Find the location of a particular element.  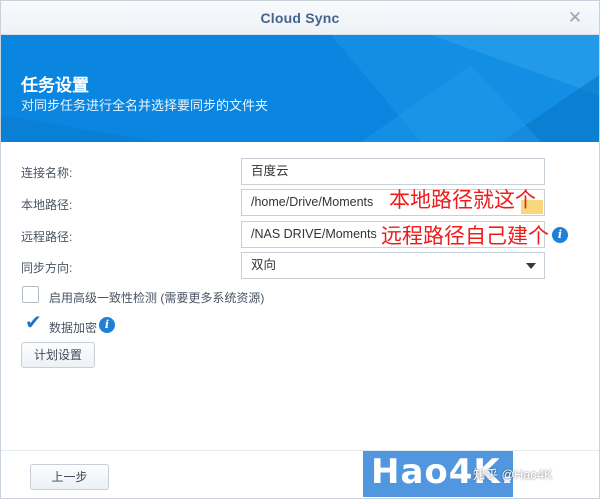

watermark-zhihu: 知乎 @Hao4K is located at coordinates (513, 475).